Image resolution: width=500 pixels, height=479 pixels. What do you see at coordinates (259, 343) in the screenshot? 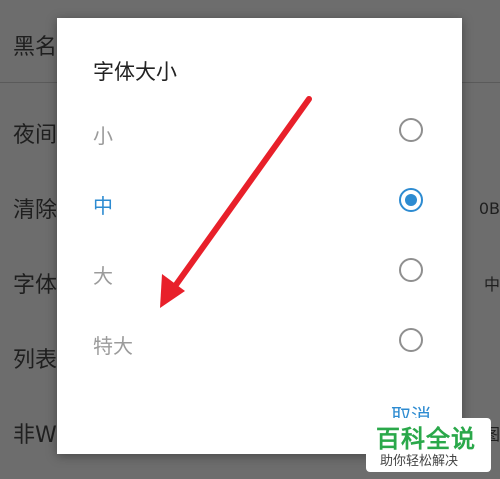
I see `font-option-extra-large: 特大` at bounding box center [259, 343].